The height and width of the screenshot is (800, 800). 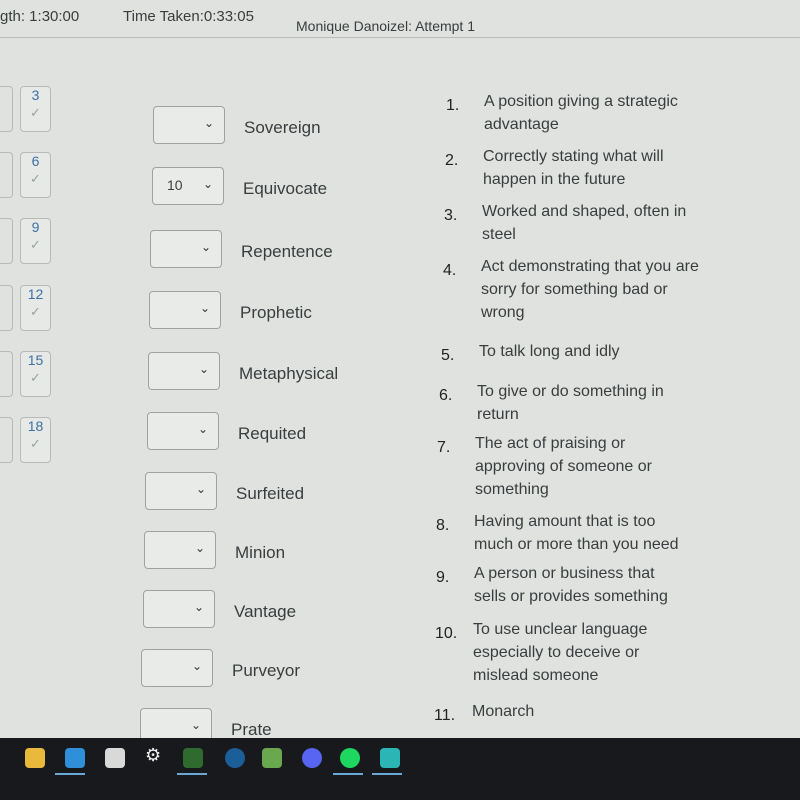 What do you see at coordinates (549, 351) in the screenshot?
I see `definition-text: To talk long and idly` at bounding box center [549, 351].